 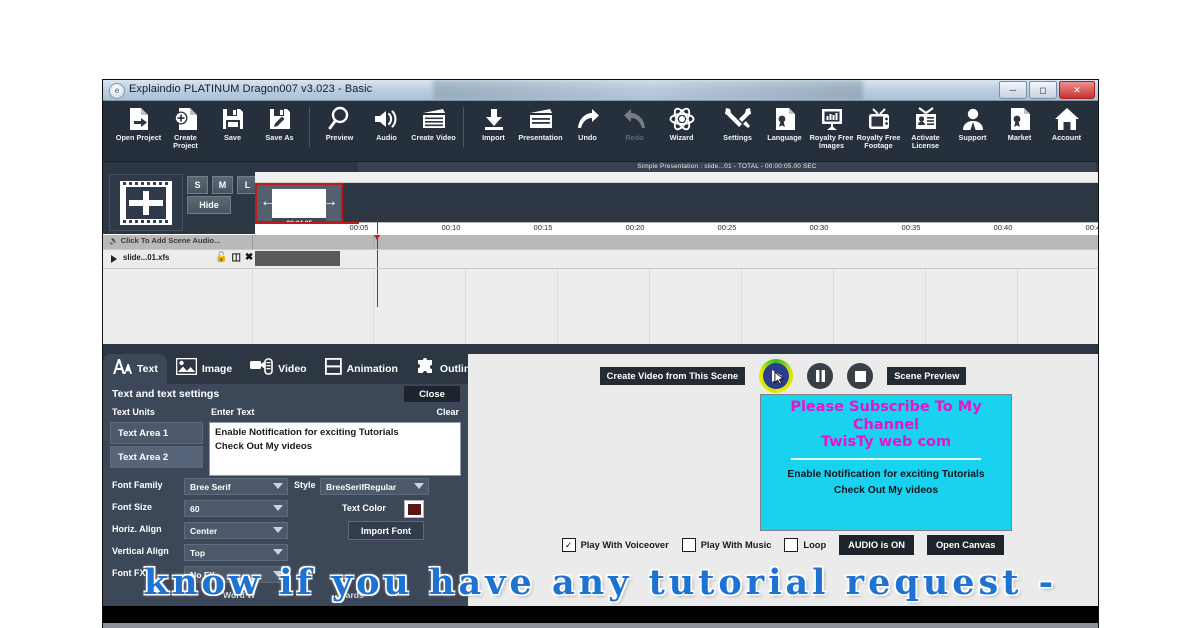 What do you see at coordinates (197, 185) in the screenshot?
I see `scene-size-s: S` at bounding box center [197, 185].